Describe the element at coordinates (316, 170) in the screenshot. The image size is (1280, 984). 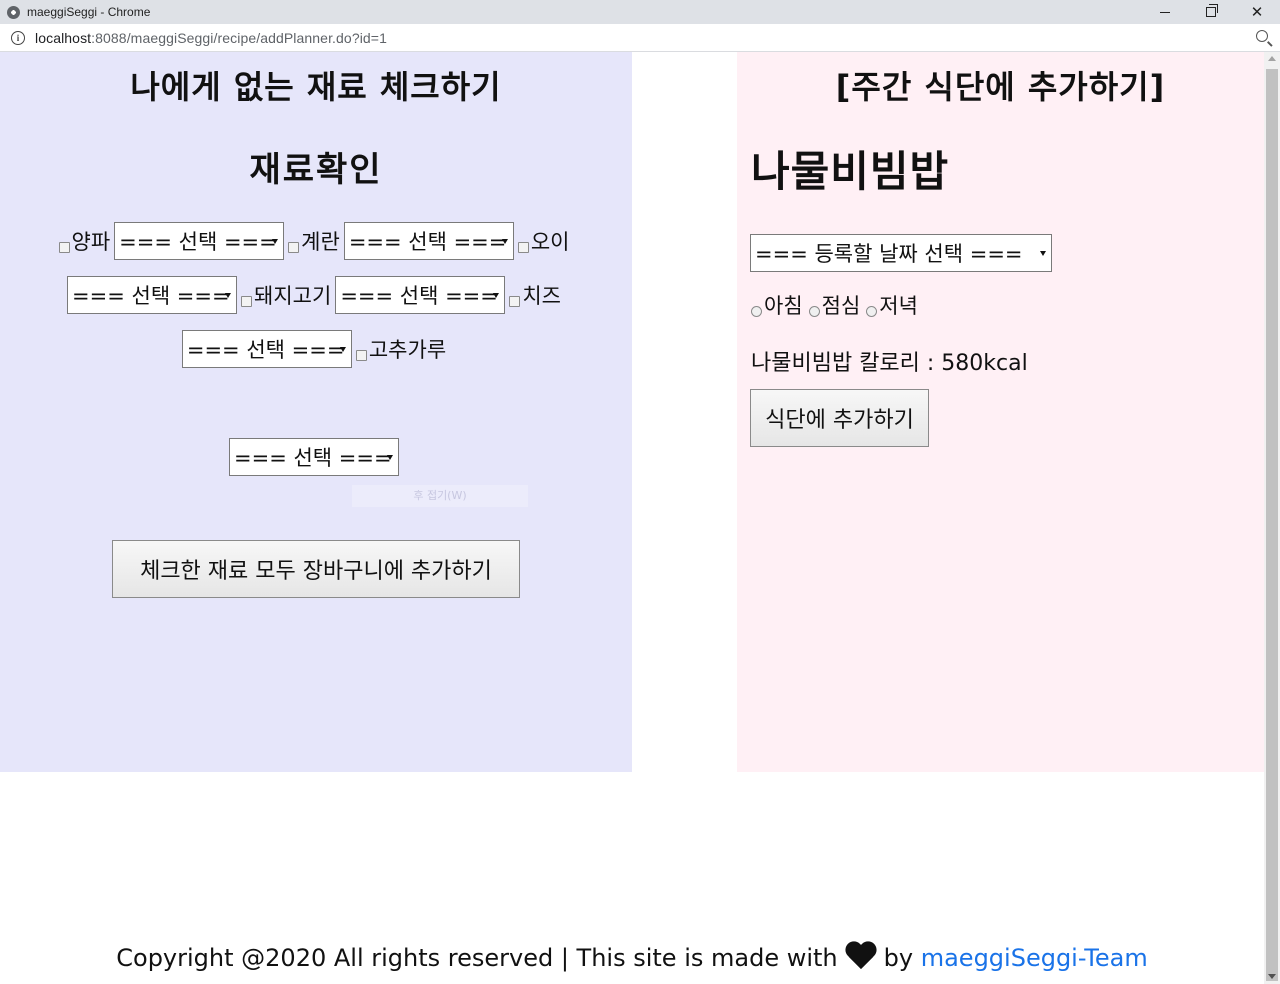
I see `ingredient-confirm-heading: 재료확인` at that location.